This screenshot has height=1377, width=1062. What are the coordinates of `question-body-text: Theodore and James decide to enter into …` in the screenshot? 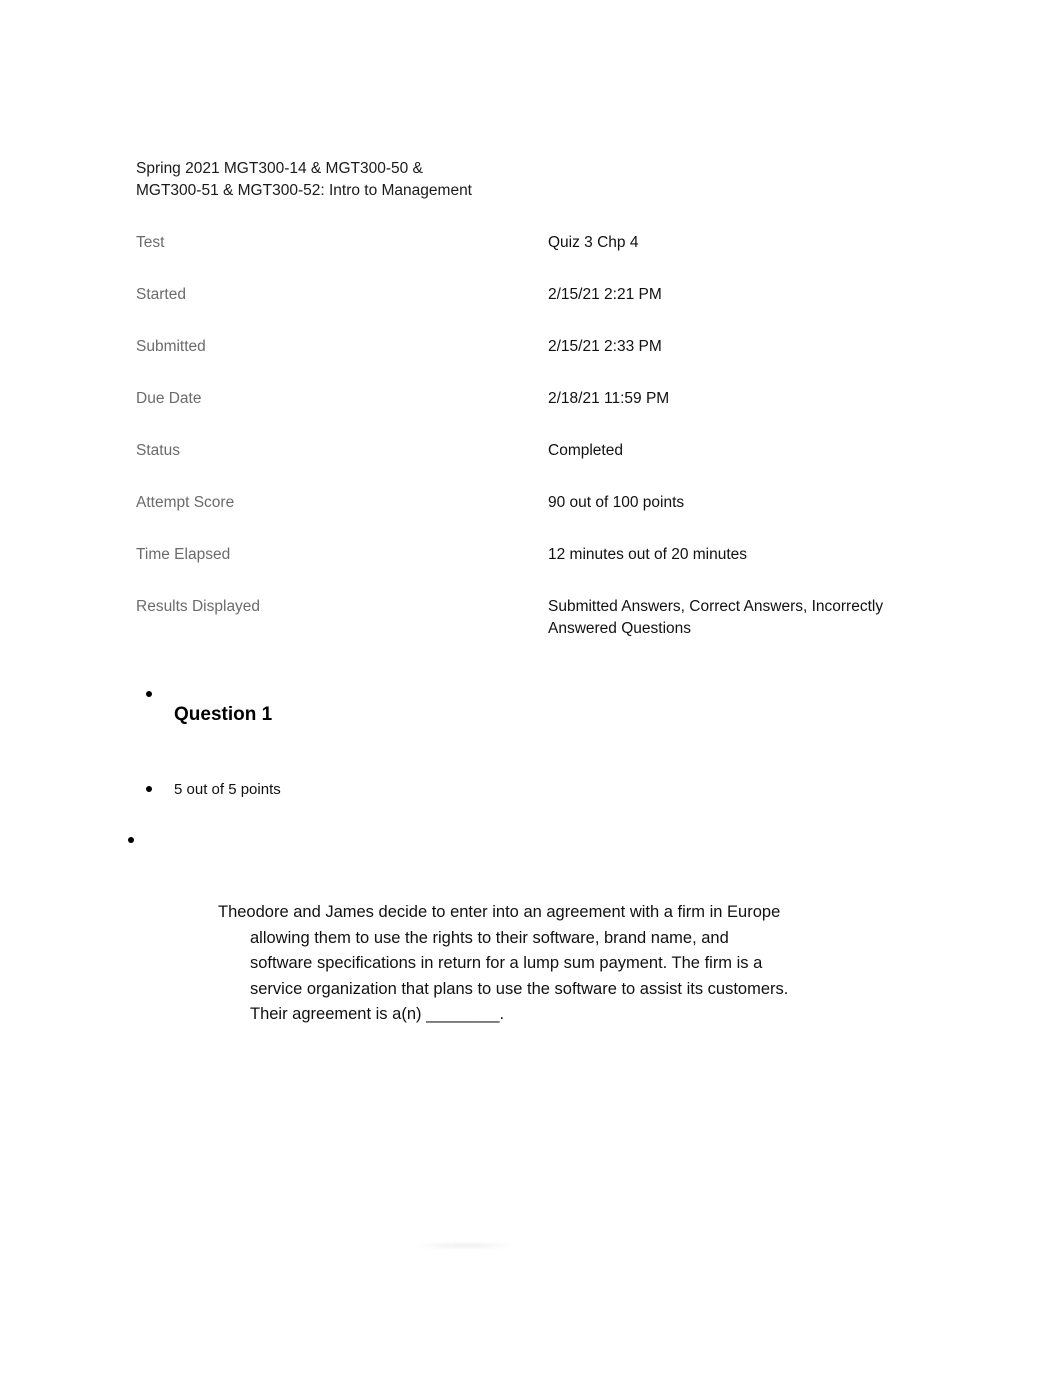 It's located at (503, 963).